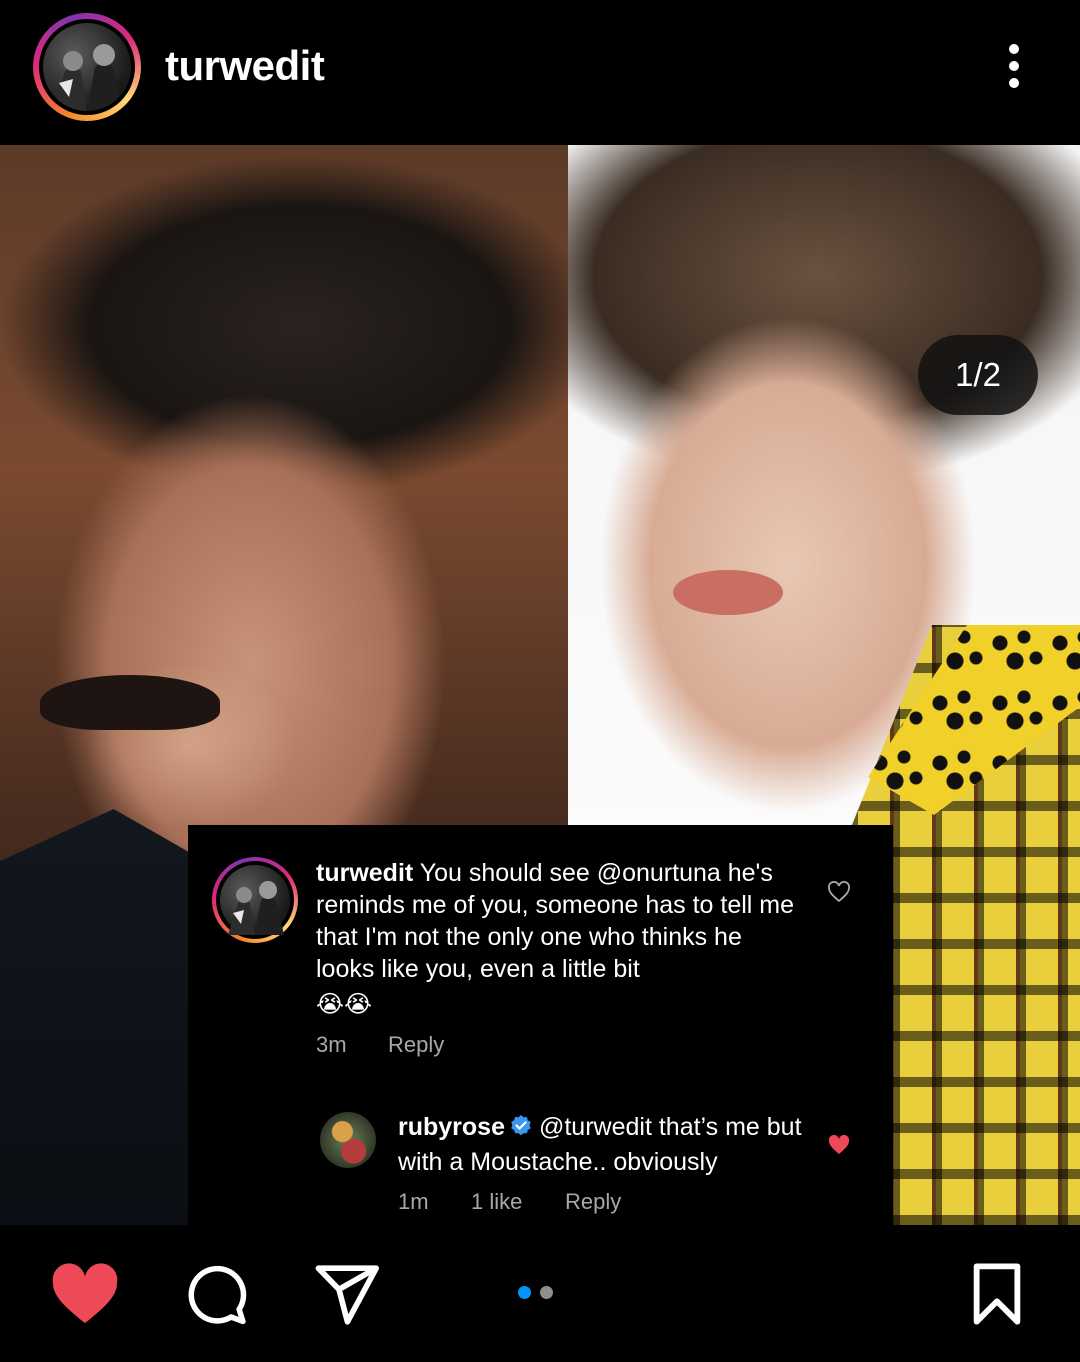 The image size is (1080, 1362). I want to click on more-vertical-icon, so click(1014, 68).